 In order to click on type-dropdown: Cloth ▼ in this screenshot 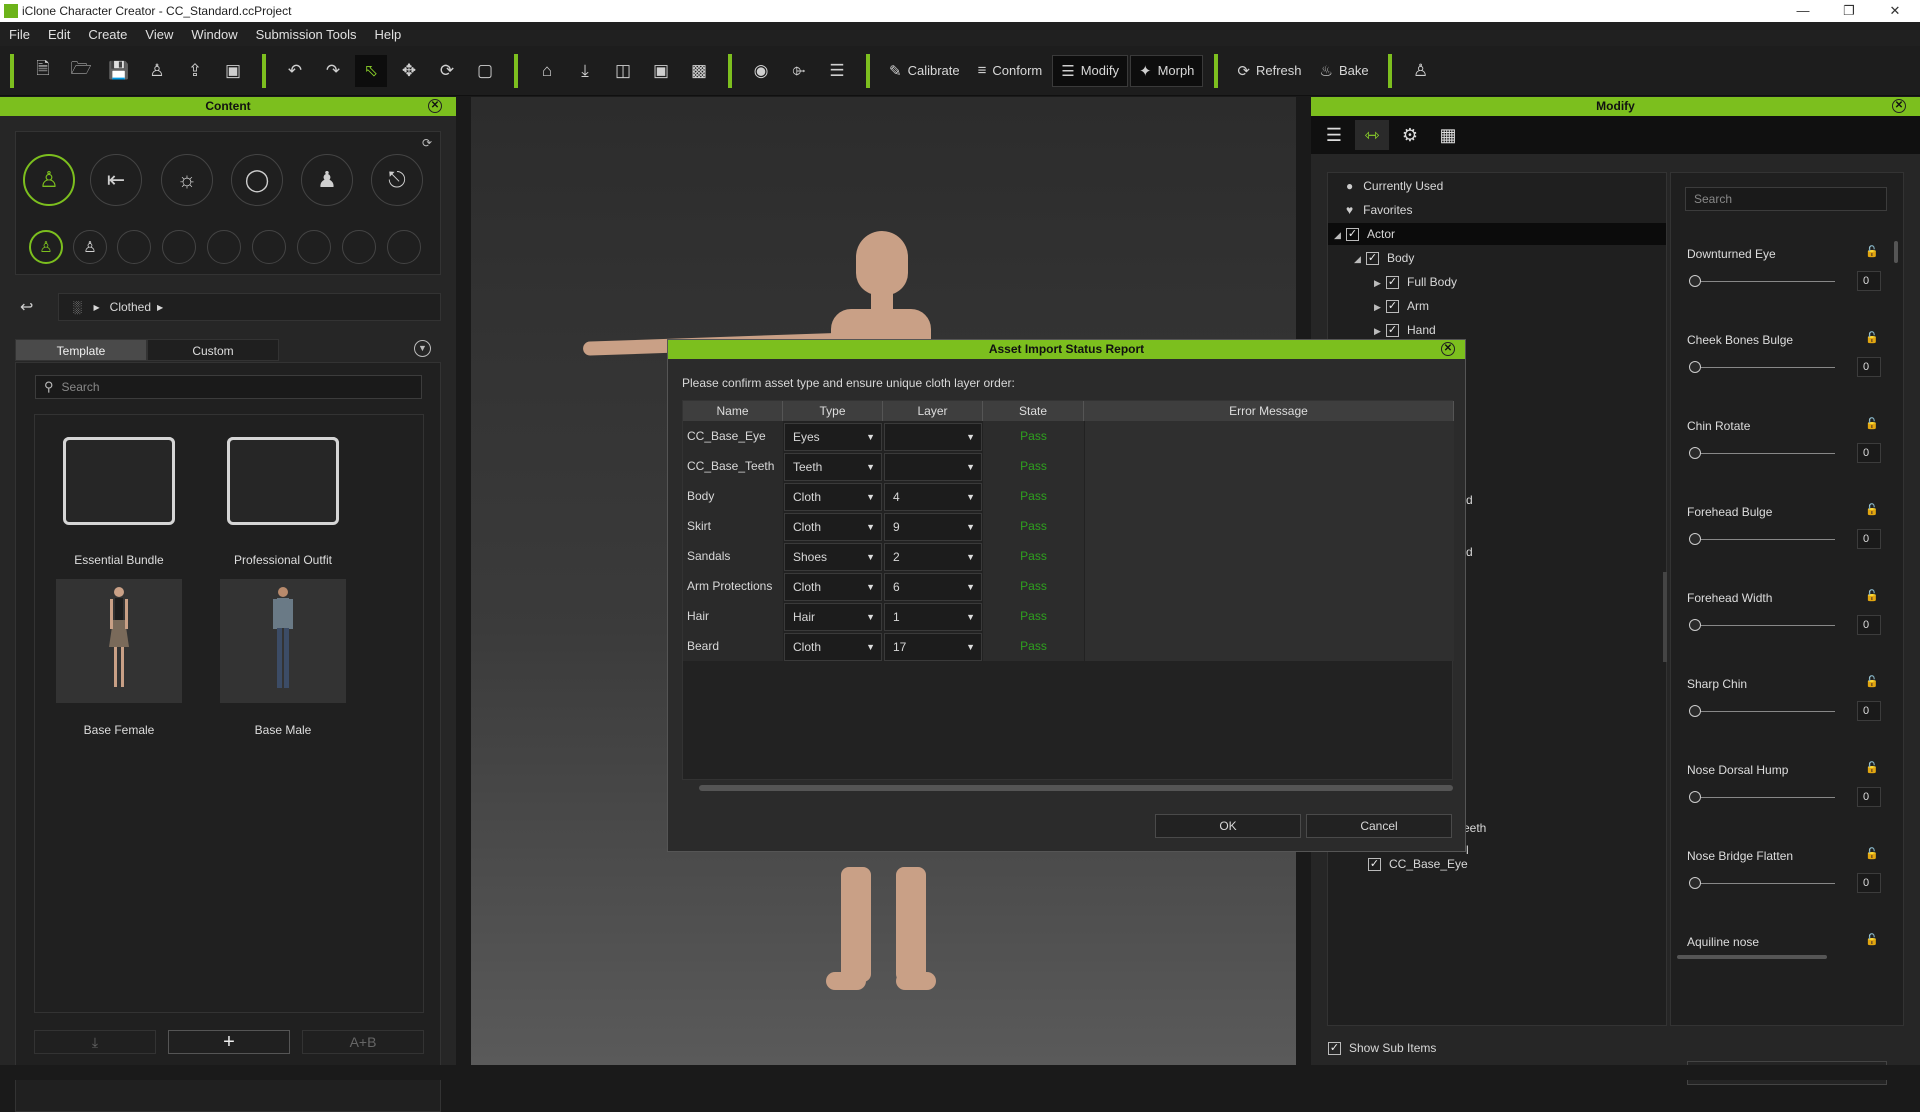, I will do `click(833, 527)`.